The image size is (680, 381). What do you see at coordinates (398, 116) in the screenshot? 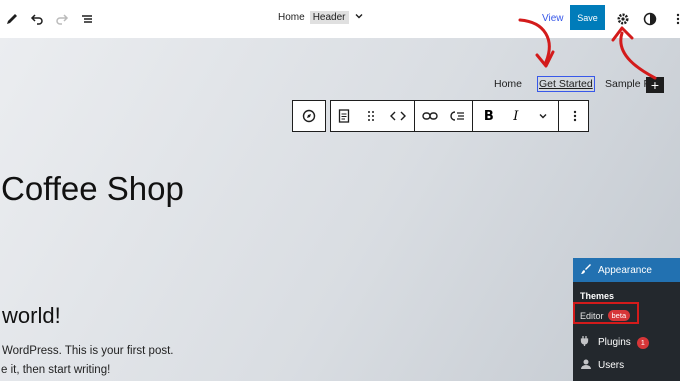
I see `move-arrows-icon` at bounding box center [398, 116].